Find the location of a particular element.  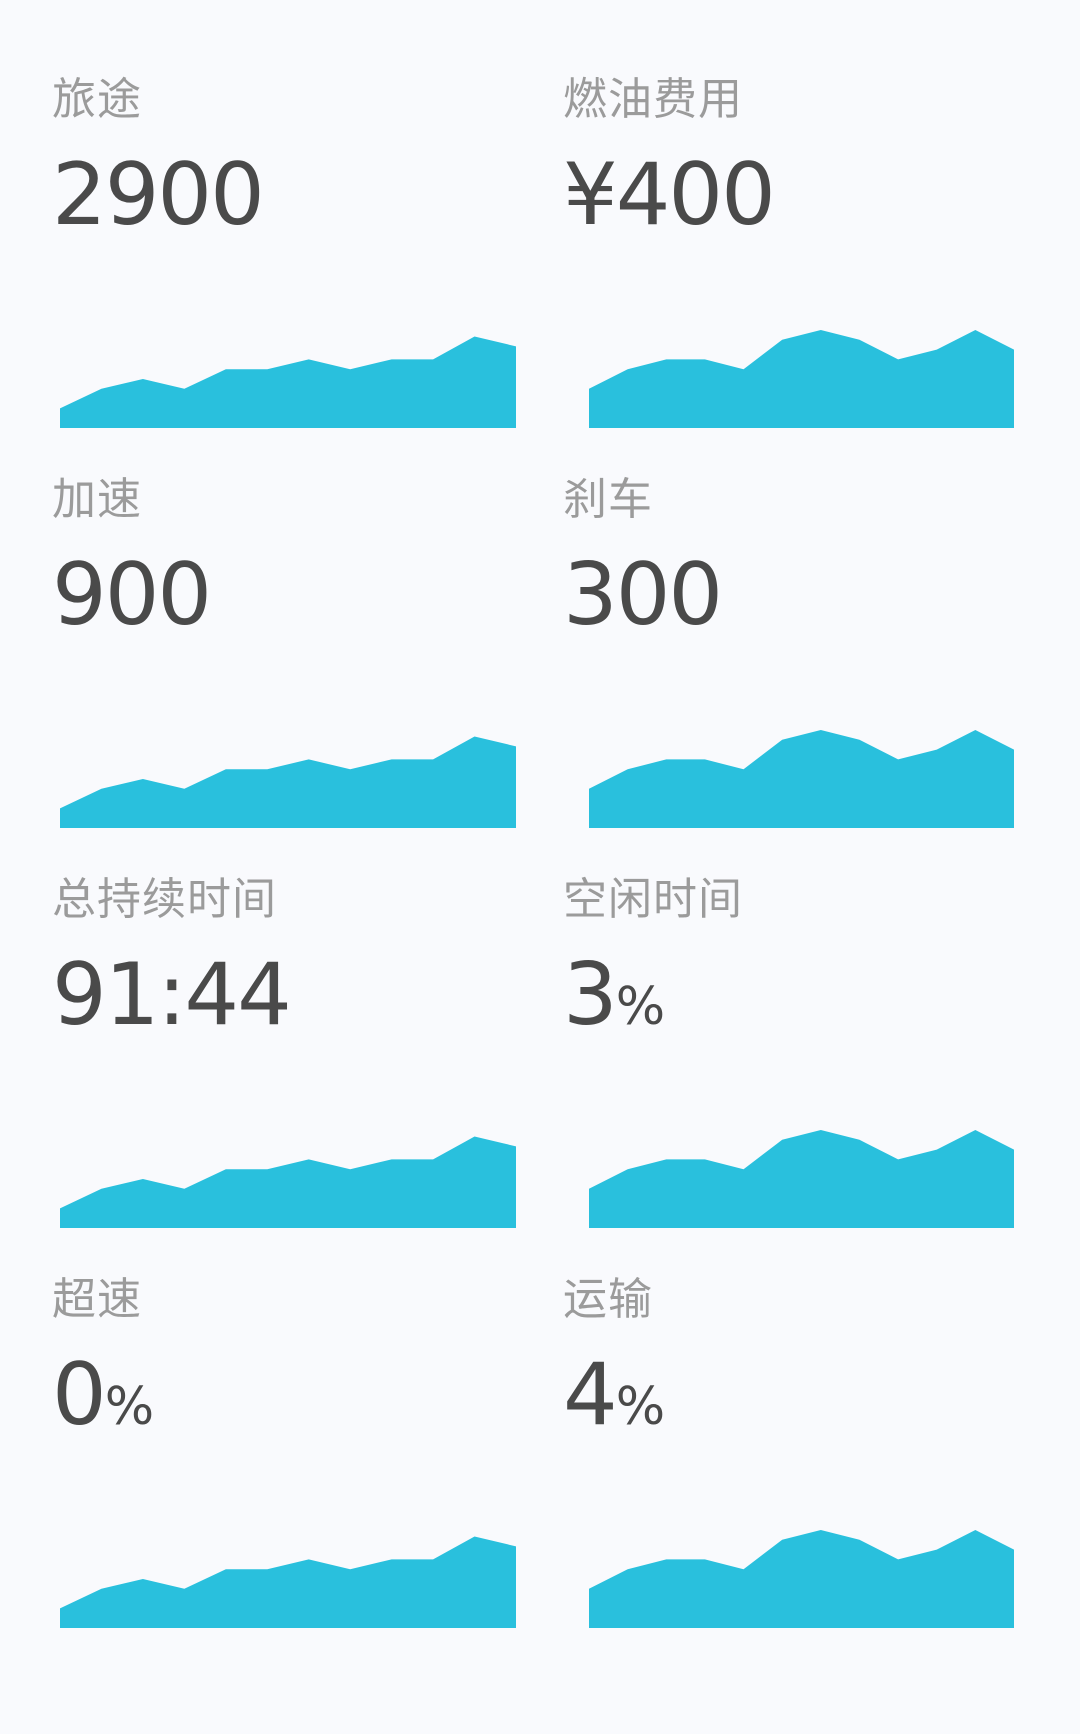

stat-value: ¥400 is located at coordinates (669, 201).